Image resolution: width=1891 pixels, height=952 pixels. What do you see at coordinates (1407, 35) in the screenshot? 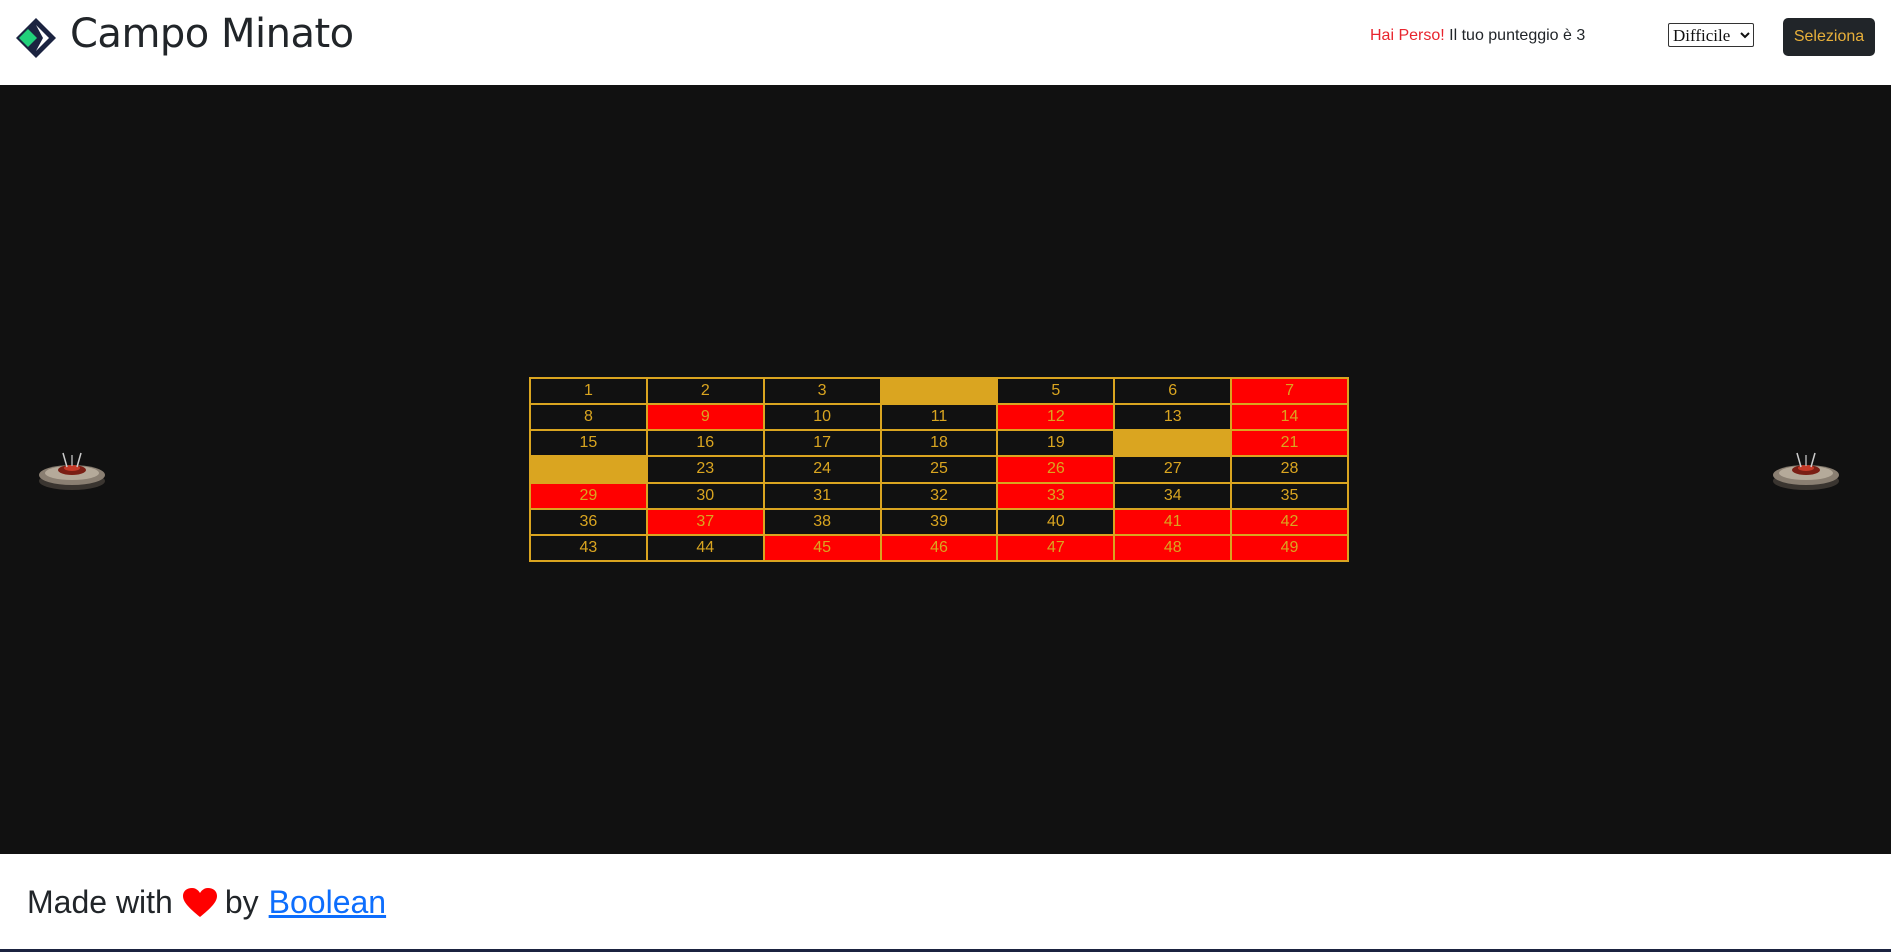
I see `status-lost-label: Hai Perso!` at bounding box center [1407, 35].